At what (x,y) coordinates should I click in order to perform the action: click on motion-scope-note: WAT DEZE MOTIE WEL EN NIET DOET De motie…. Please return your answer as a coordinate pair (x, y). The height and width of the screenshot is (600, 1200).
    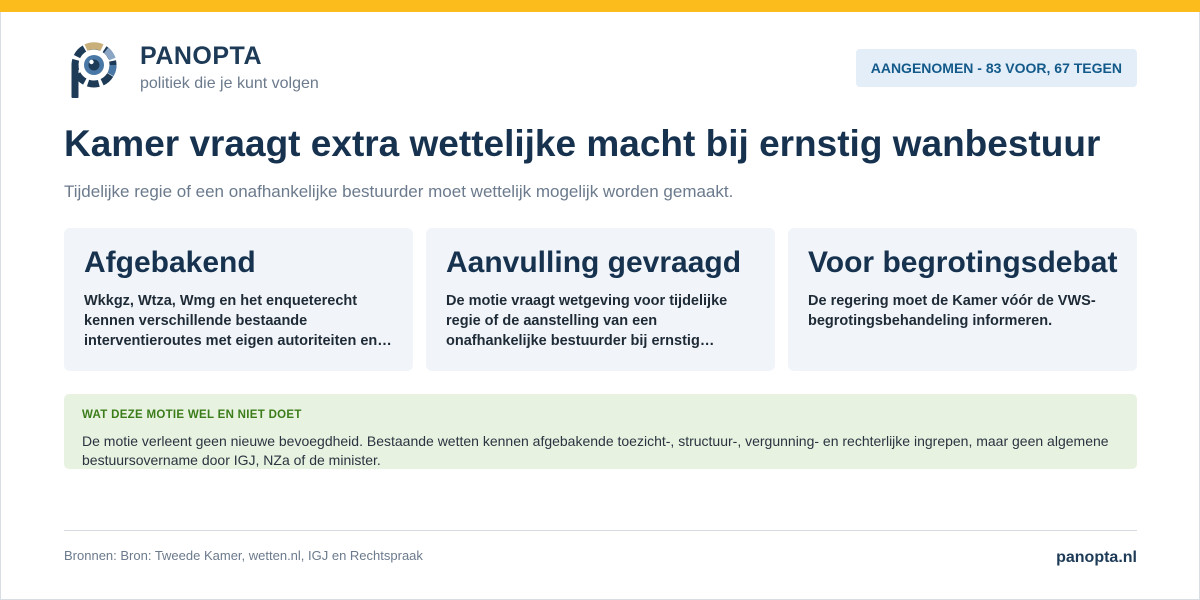
    Looking at the image, I should click on (600, 431).